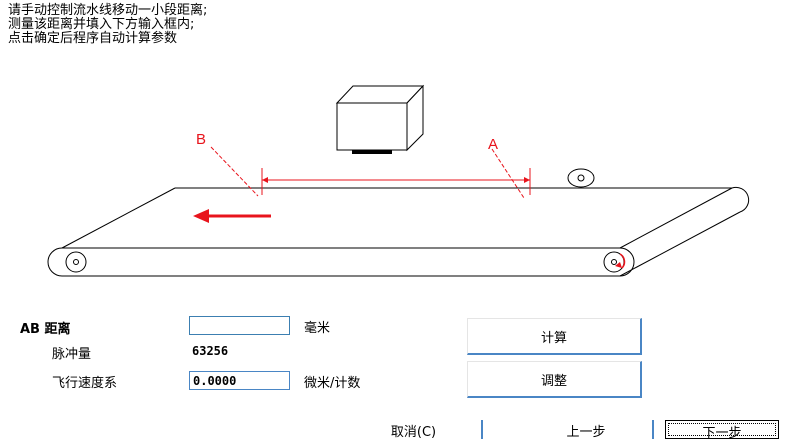 The image size is (794, 441). What do you see at coordinates (414, 430) in the screenshot?
I see `cancel-button: 取消(C)` at bounding box center [414, 430].